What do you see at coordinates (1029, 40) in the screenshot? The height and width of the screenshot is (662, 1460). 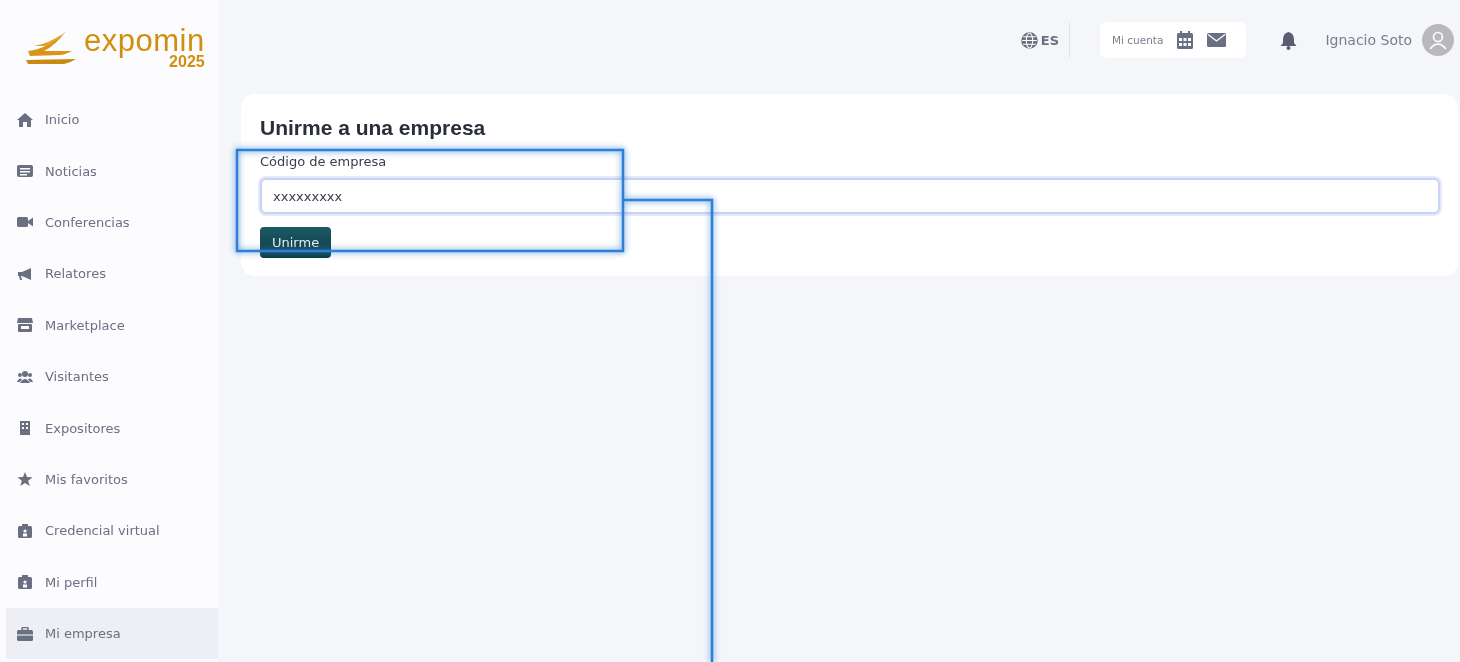 I see `globe-icon` at bounding box center [1029, 40].